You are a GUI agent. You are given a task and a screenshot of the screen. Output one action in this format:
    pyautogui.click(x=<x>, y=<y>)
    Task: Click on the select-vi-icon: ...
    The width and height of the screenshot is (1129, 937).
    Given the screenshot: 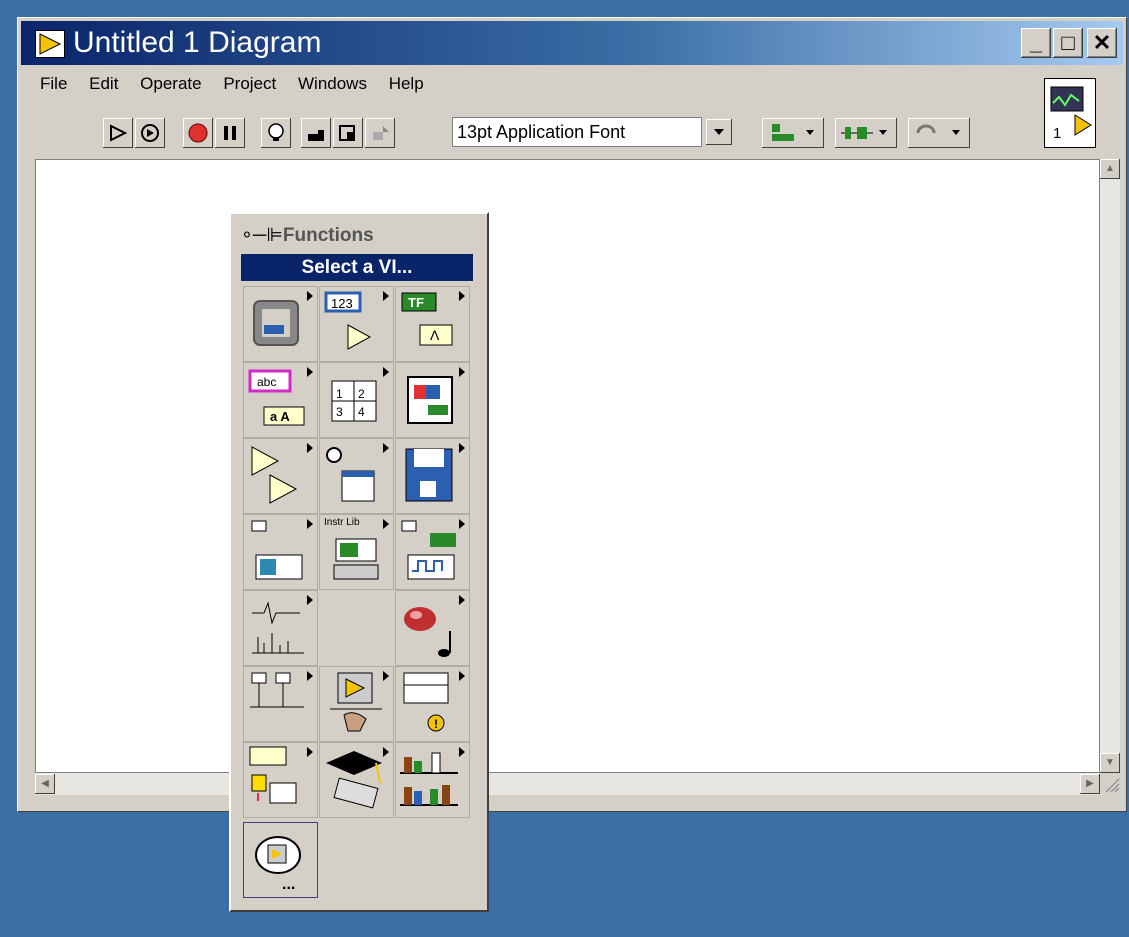 What is the action you would take?
    pyautogui.click(x=280, y=860)
    